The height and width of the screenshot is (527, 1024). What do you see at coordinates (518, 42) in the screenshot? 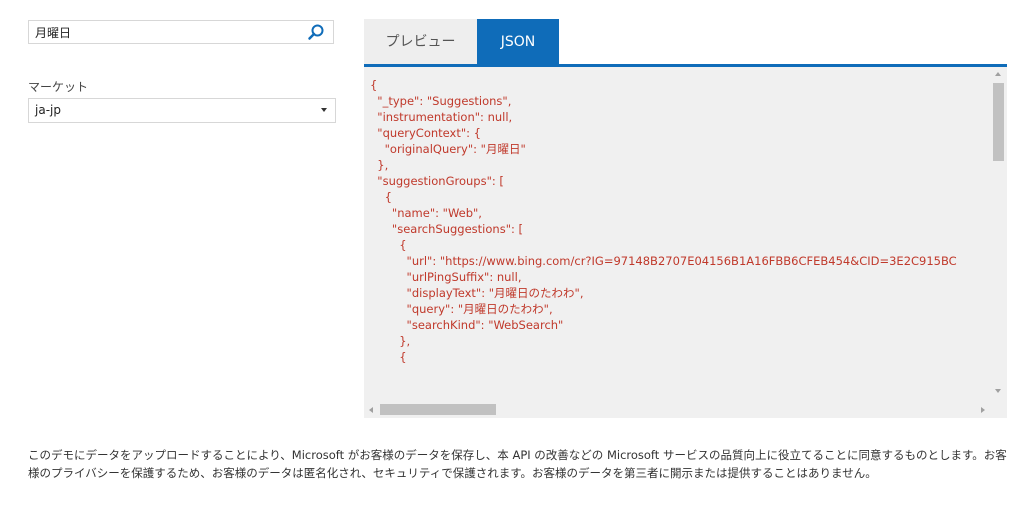
I see `tab-json: JSON` at bounding box center [518, 42].